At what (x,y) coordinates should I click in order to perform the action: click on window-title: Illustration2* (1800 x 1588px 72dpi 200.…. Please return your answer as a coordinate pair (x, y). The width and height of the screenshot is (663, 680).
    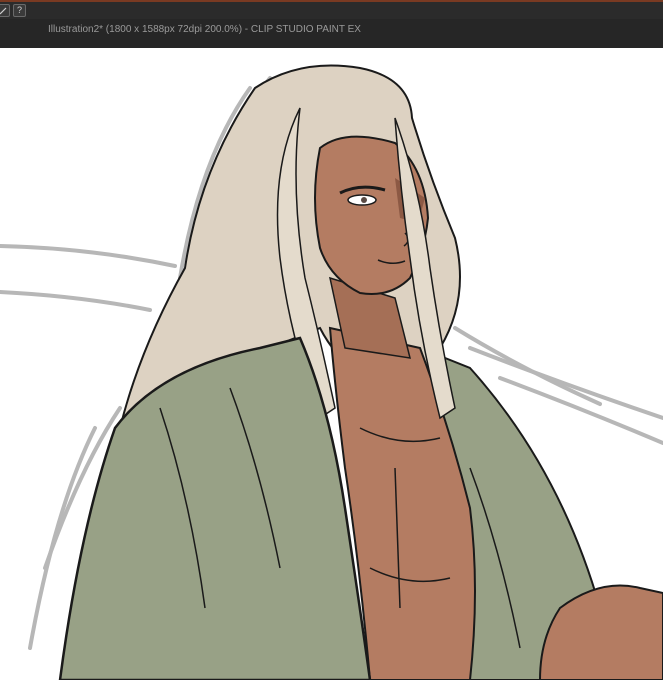
    Looking at the image, I should click on (204, 29).